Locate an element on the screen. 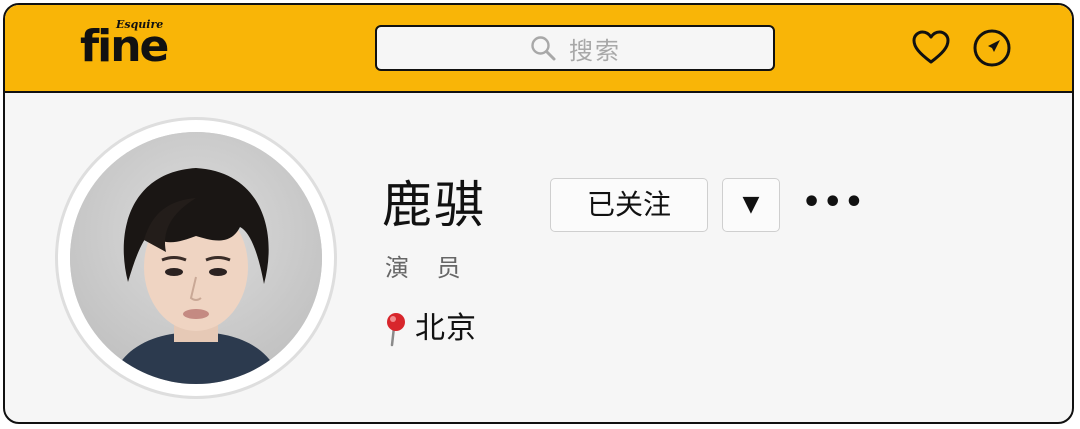 This screenshot has height=429, width=1080. search-input: 搜索 is located at coordinates (575, 48).